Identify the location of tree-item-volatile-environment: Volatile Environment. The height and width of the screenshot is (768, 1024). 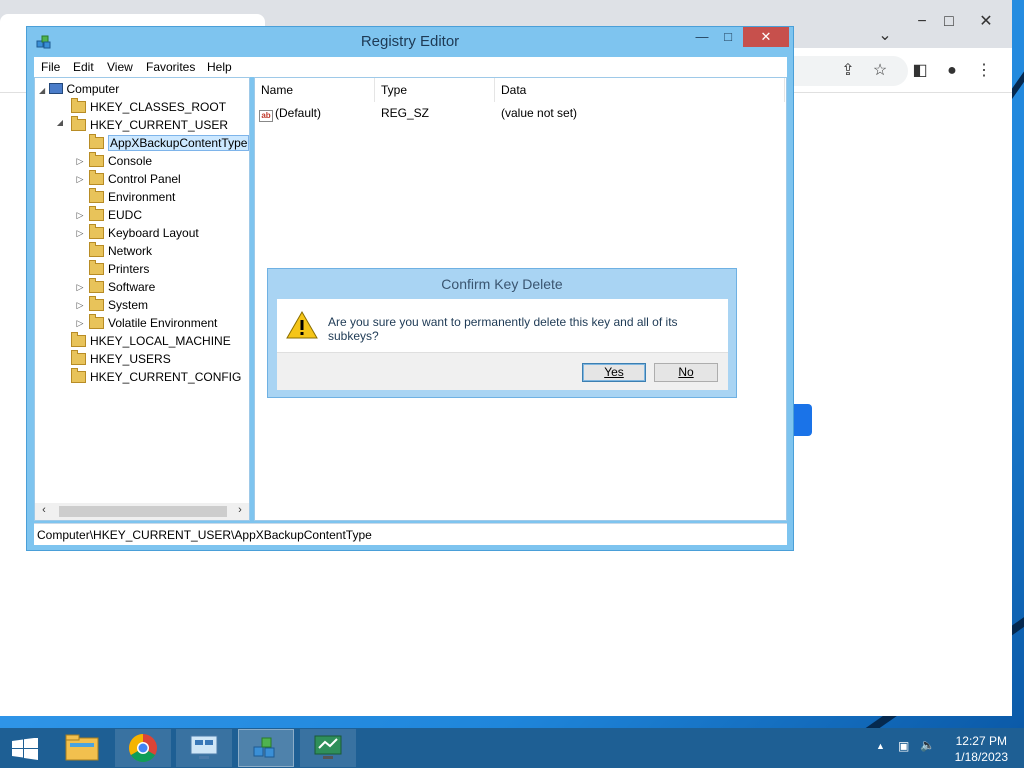
(153, 323).